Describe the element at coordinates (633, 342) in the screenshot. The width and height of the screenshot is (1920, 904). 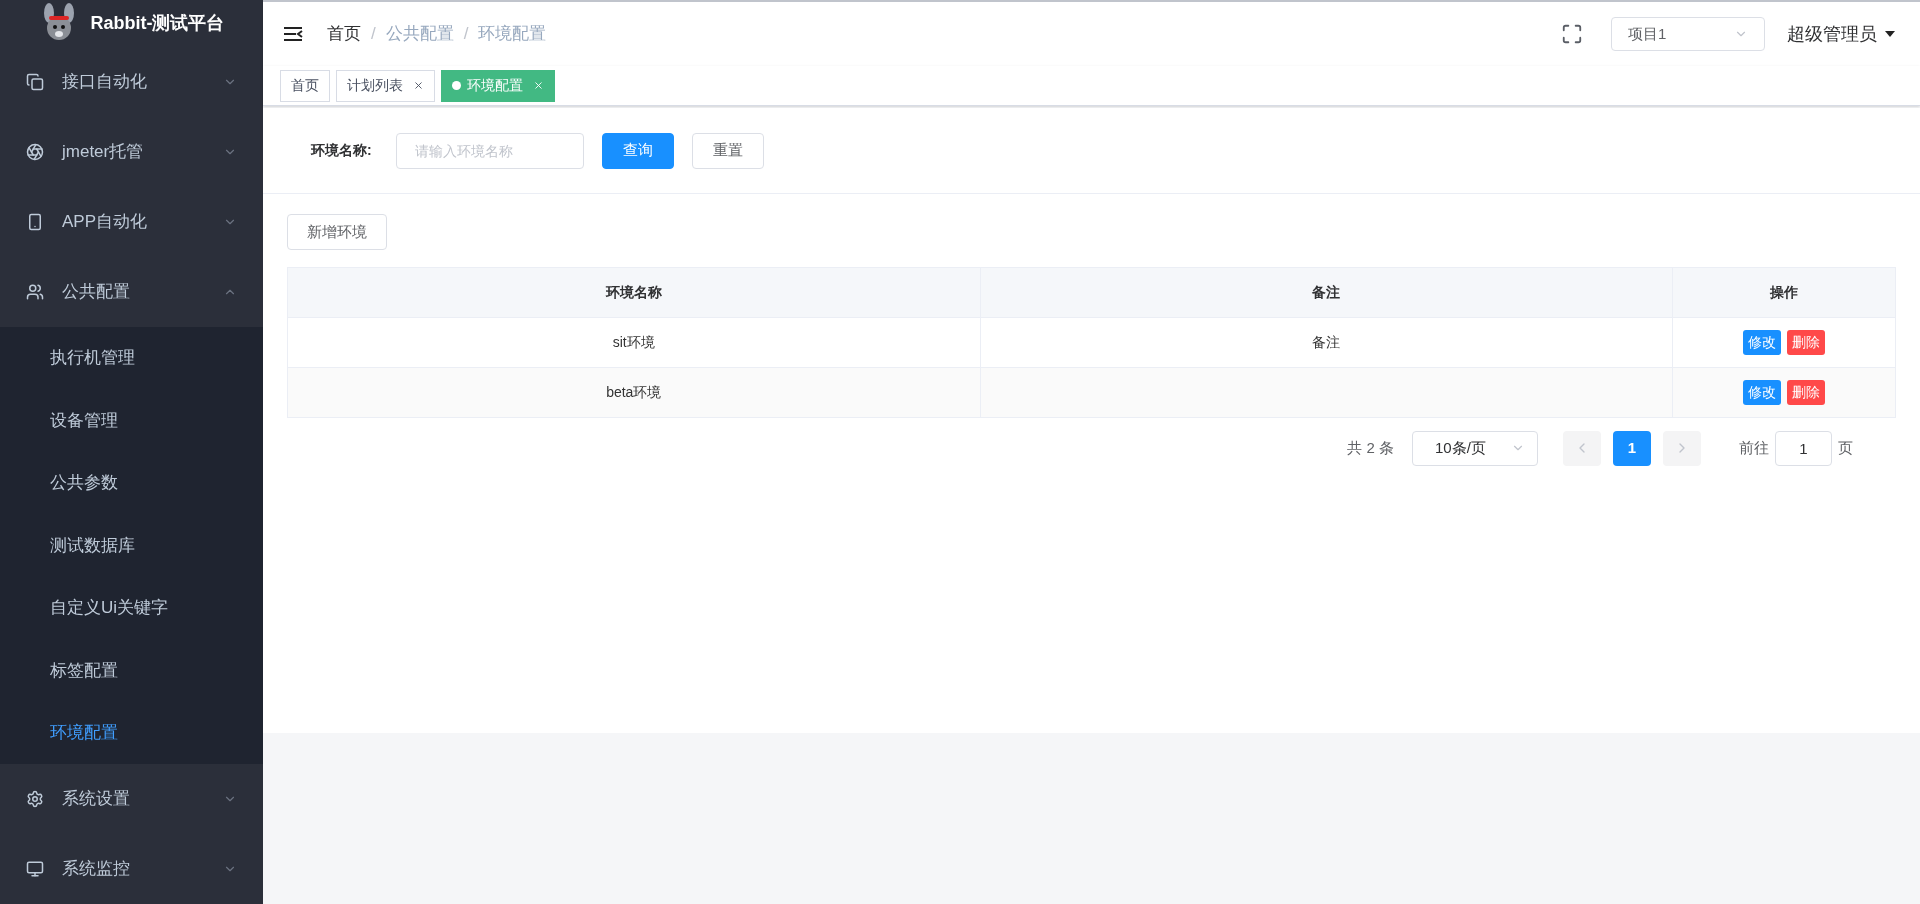
I see `table-cell: sit环境` at that location.